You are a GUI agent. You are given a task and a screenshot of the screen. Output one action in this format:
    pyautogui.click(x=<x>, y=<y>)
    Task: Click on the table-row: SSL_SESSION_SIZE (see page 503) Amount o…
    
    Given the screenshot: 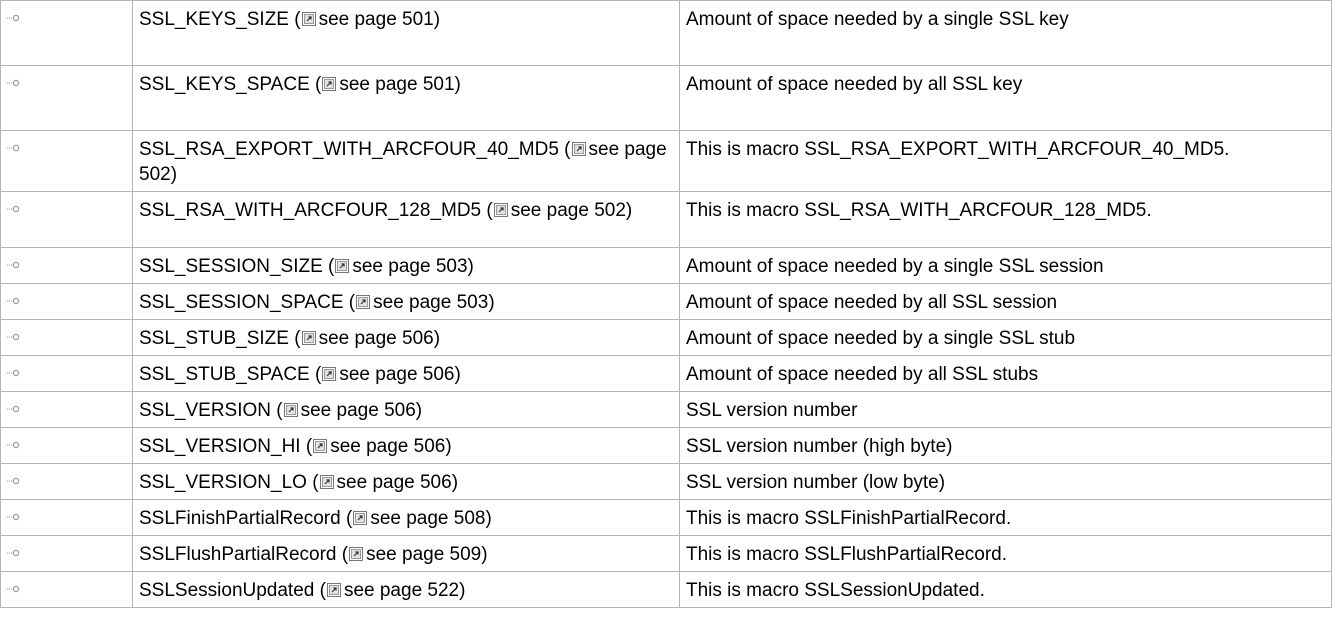 What is the action you would take?
    pyautogui.click(x=666, y=265)
    